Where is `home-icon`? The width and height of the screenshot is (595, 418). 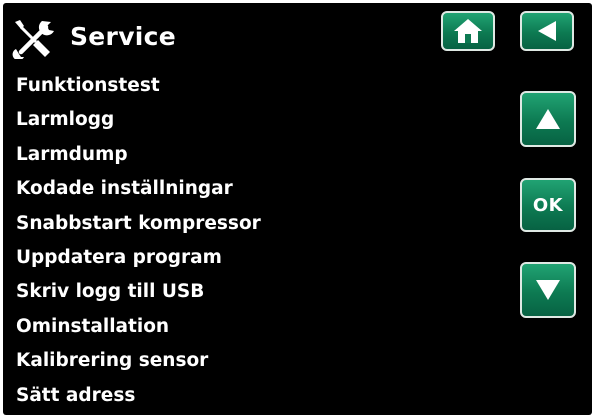 home-icon is located at coordinates (468, 31).